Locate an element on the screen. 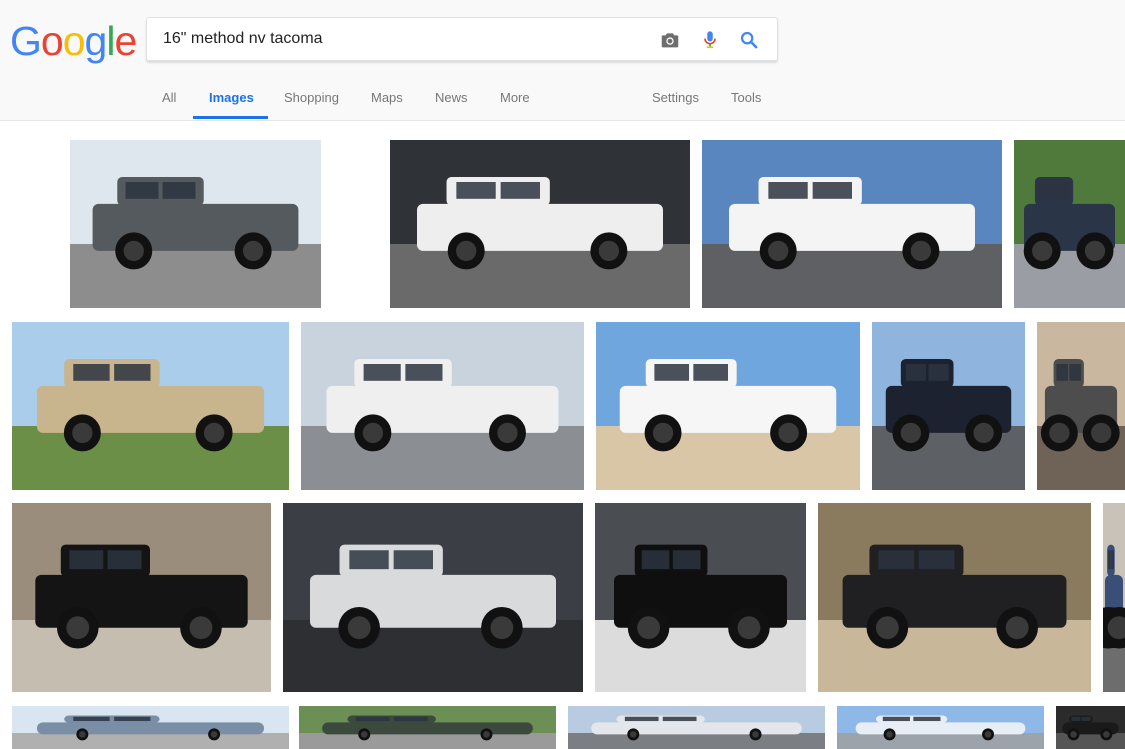 This screenshot has height=749, width=1125. tab-all: All is located at coordinates (169, 97).